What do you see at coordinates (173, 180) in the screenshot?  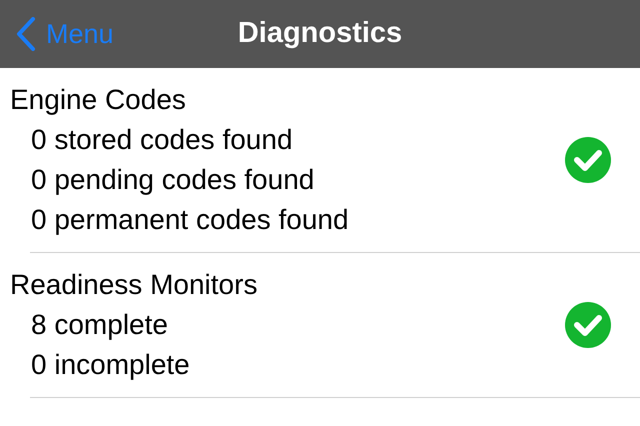 I see `status-line: 0 pending codes found` at bounding box center [173, 180].